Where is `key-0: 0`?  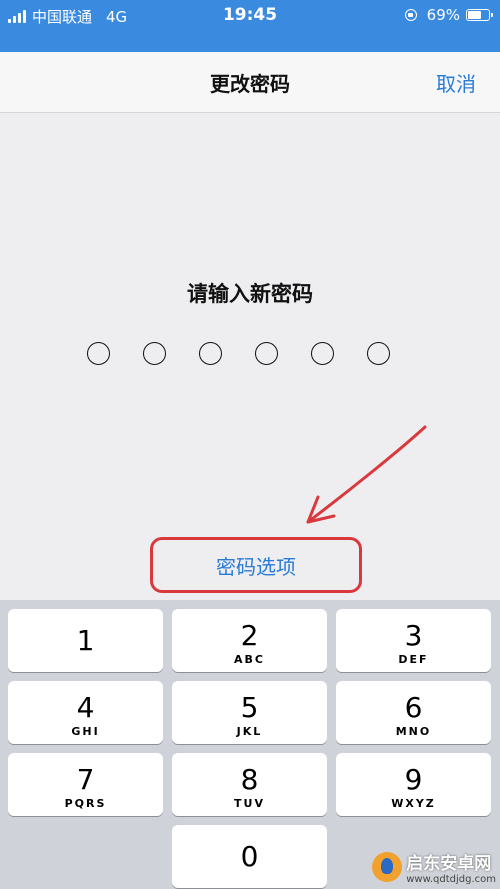
key-0: 0 is located at coordinates (249, 856).